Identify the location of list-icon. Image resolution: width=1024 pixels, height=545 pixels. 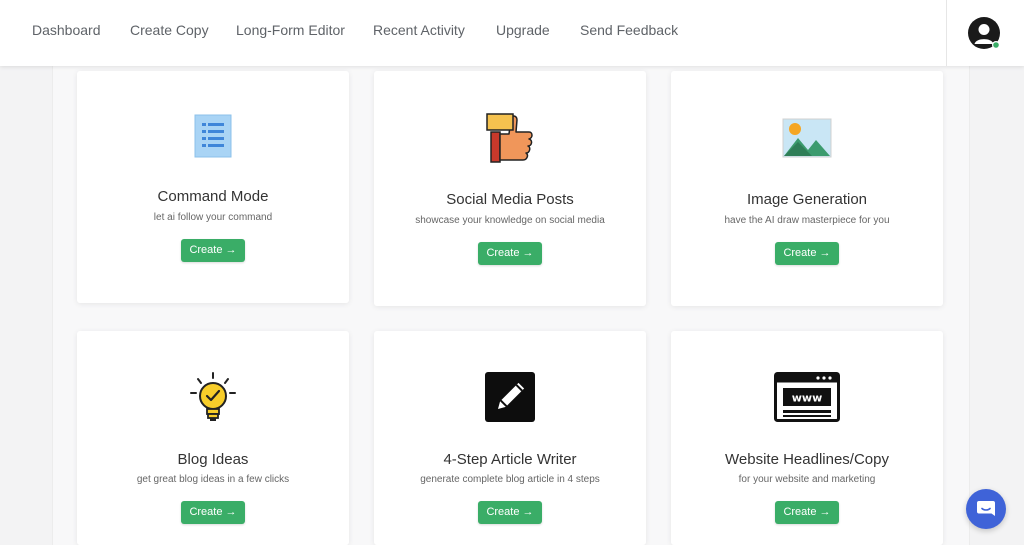
(213, 136).